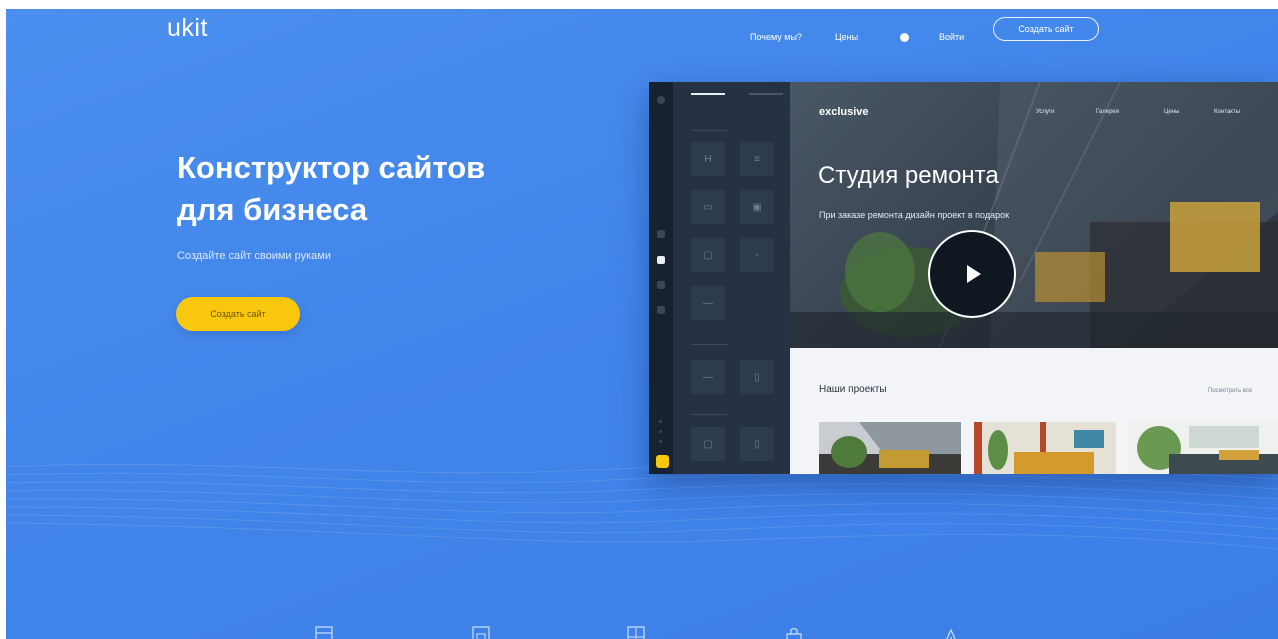  Describe the element at coordinates (846, 37) in the screenshot. I see `nav-link-prices: Цены` at that location.